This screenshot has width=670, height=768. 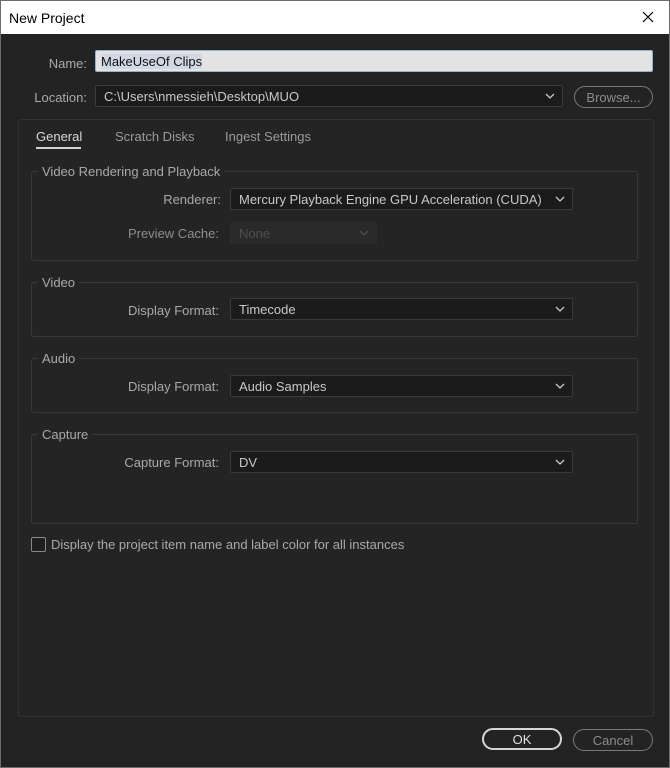 I want to click on tab-ingest-settings: Ingest Settings, so click(x=268, y=136).